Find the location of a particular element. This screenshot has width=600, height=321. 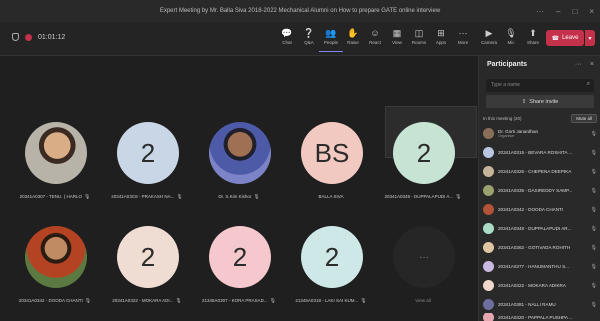

react-button: ☺ React is located at coordinates (375, 39).